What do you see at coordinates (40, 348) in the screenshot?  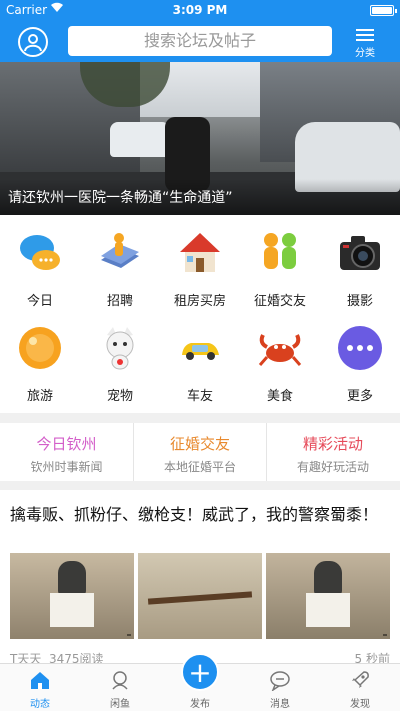 I see `orange-ball-icon` at bounding box center [40, 348].